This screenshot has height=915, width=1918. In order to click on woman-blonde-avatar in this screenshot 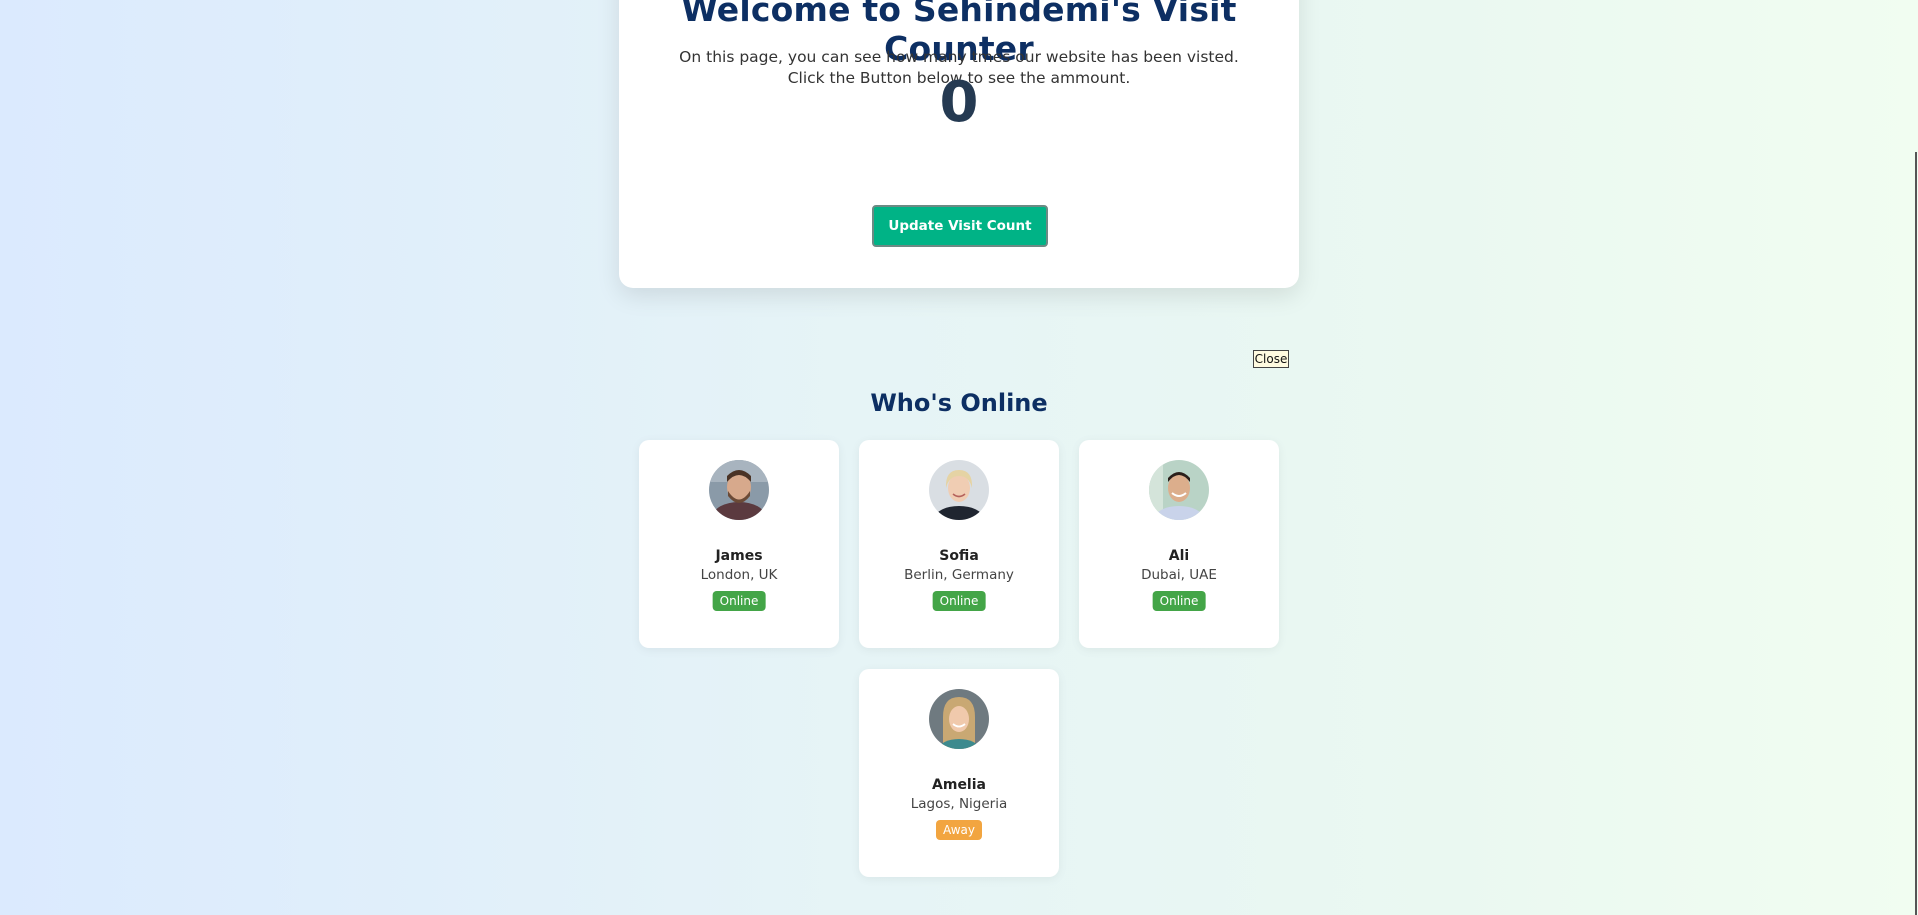, I will do `click(959, 490)`.